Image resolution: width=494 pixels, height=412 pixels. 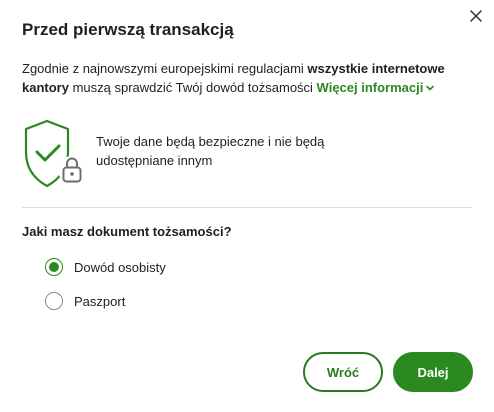 I want to click on radio-selected-dot, so click(x=54, y=267).